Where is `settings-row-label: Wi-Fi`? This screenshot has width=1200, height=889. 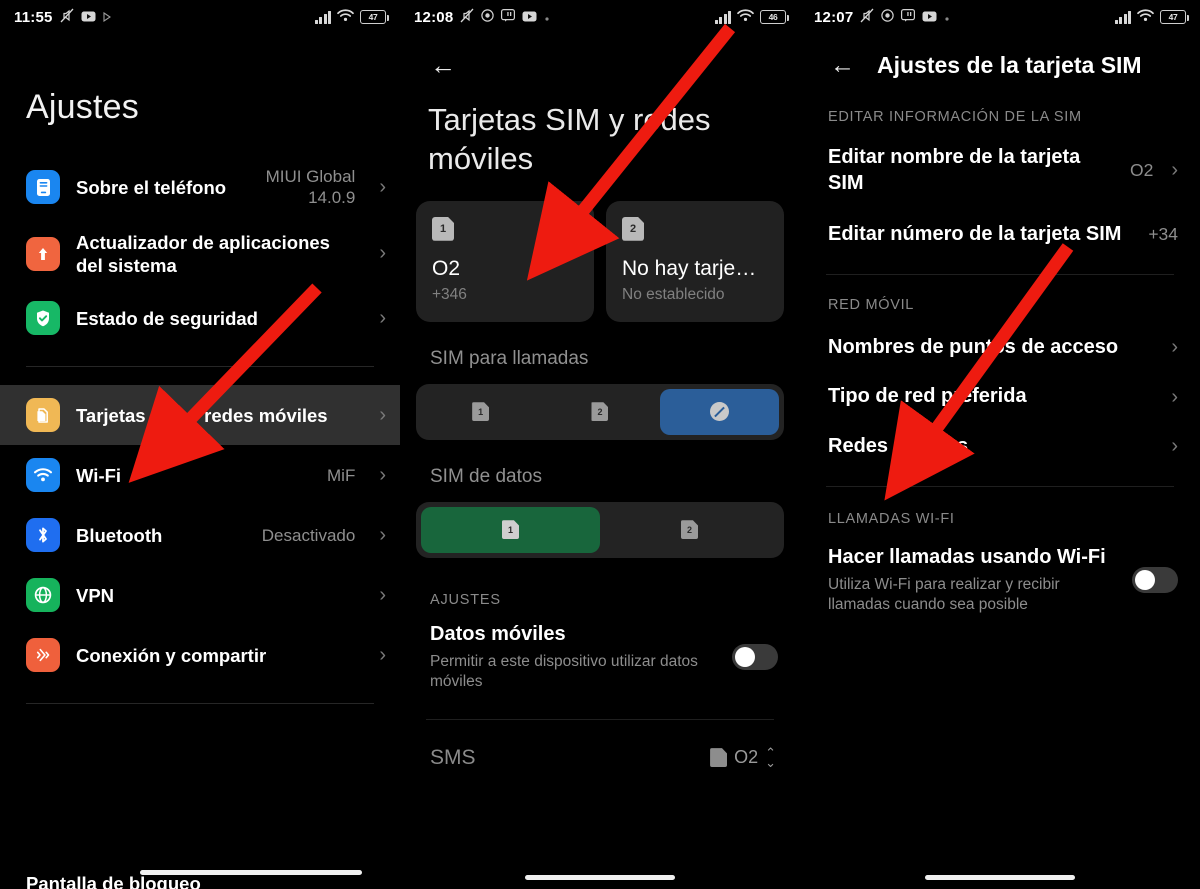 settings-row-label: Wi-Fi is located at coordinates (99, 475).